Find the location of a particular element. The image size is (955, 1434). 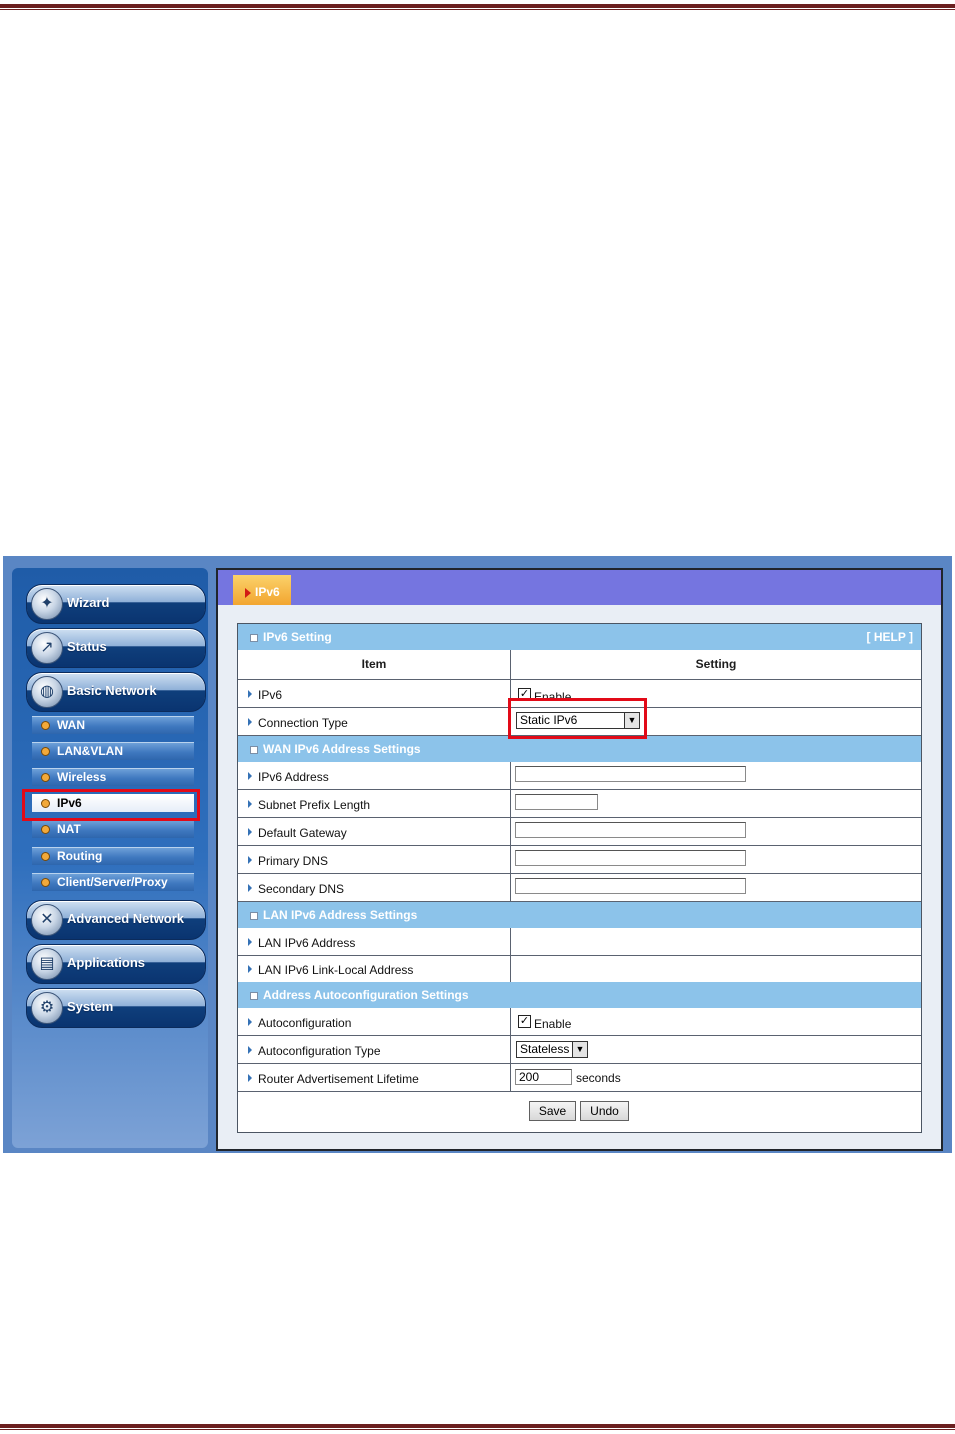

system-icon: ⚙ is located at coordinates (47, 1008).